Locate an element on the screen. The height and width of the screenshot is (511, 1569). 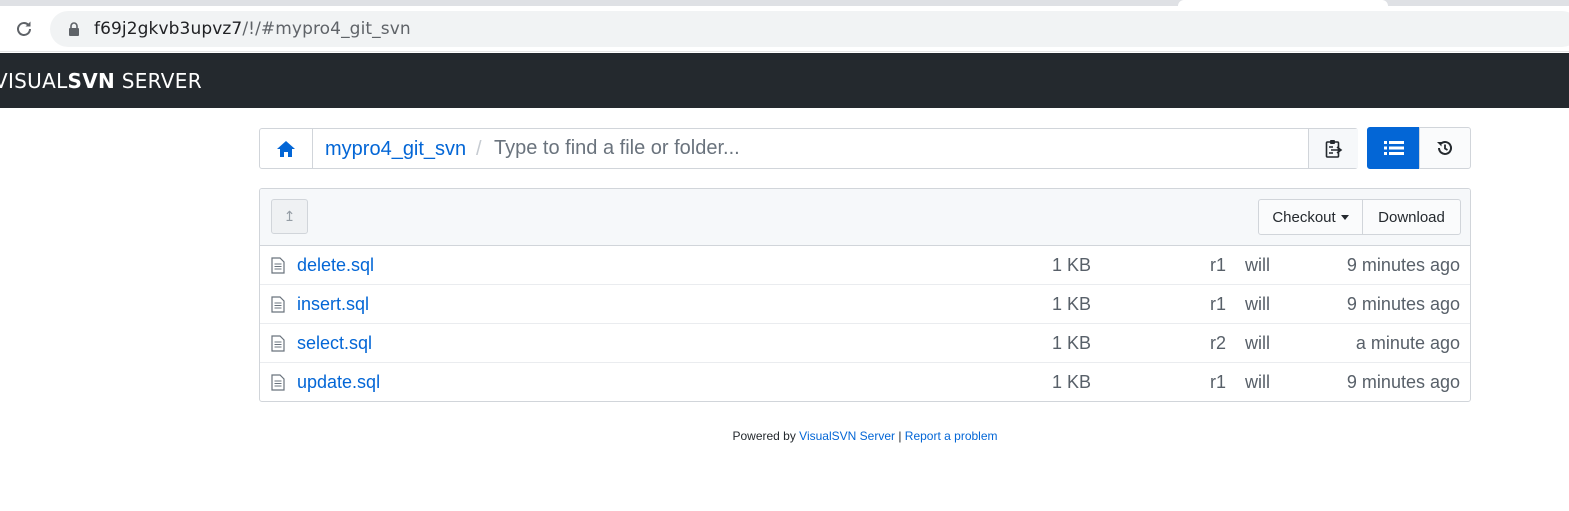
download-button: Download is located at coordinates (1411, 217).